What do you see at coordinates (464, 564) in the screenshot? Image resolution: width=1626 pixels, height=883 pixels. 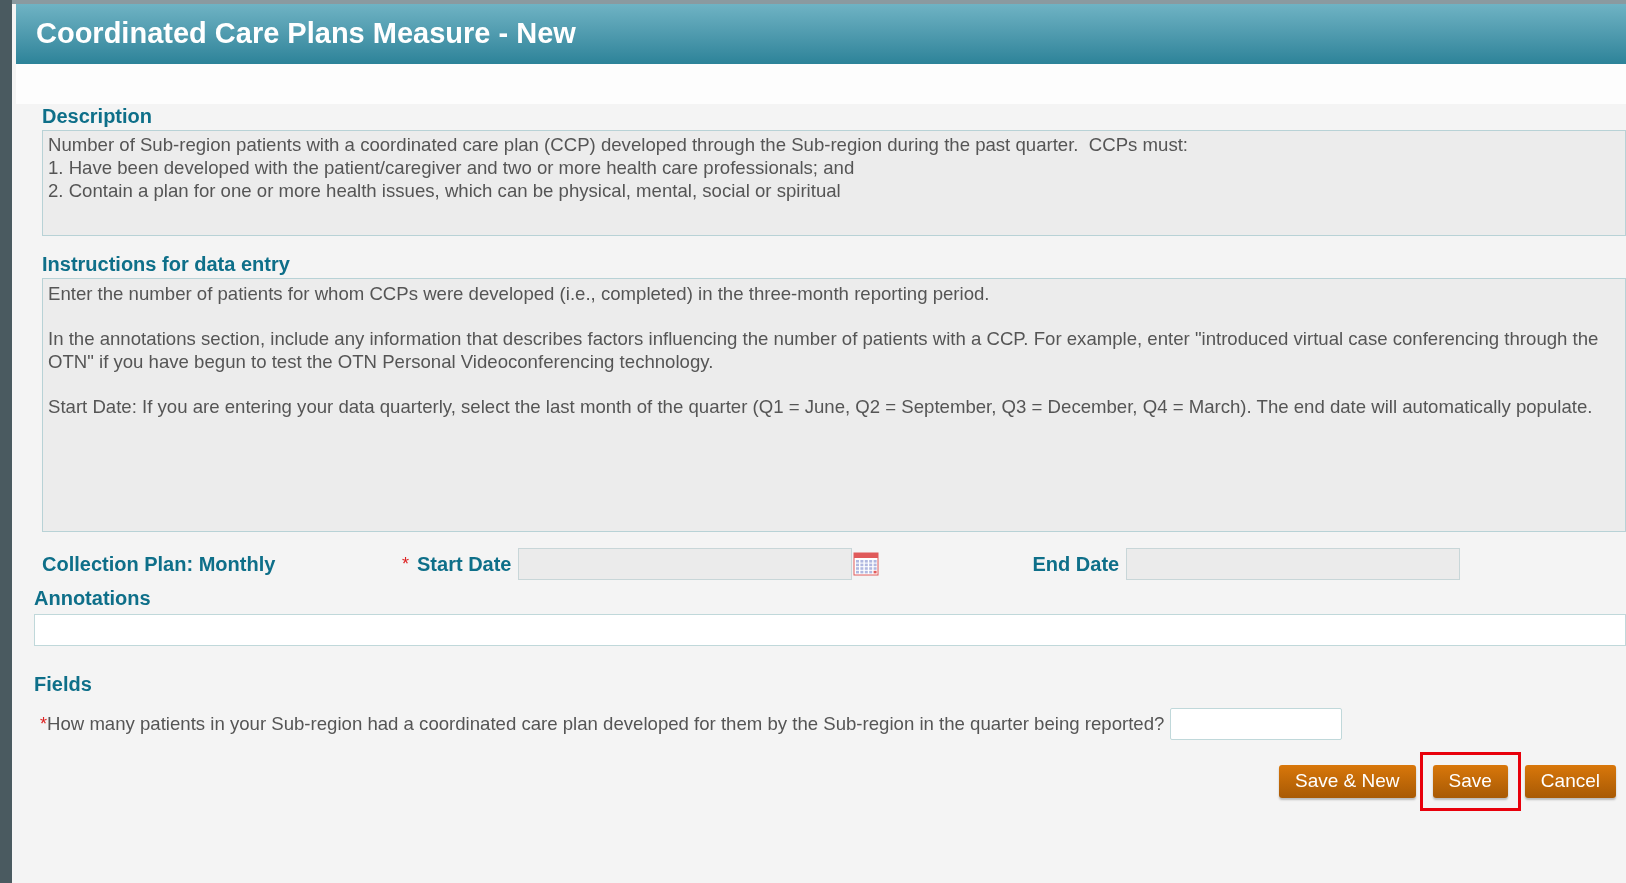 I see `start-date-label: Start Date` at bounding box center [464, 564].